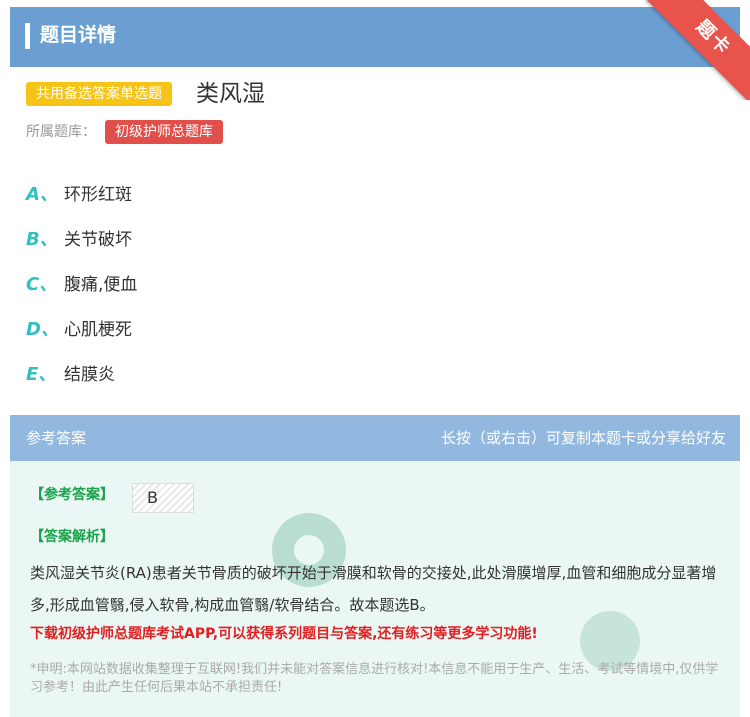 This screenshot has height=717, width=750. Describe the element at coordinates (99, 94) in the screenshot. I see `question-type-badge: 共用备选答案单选题` at that location.